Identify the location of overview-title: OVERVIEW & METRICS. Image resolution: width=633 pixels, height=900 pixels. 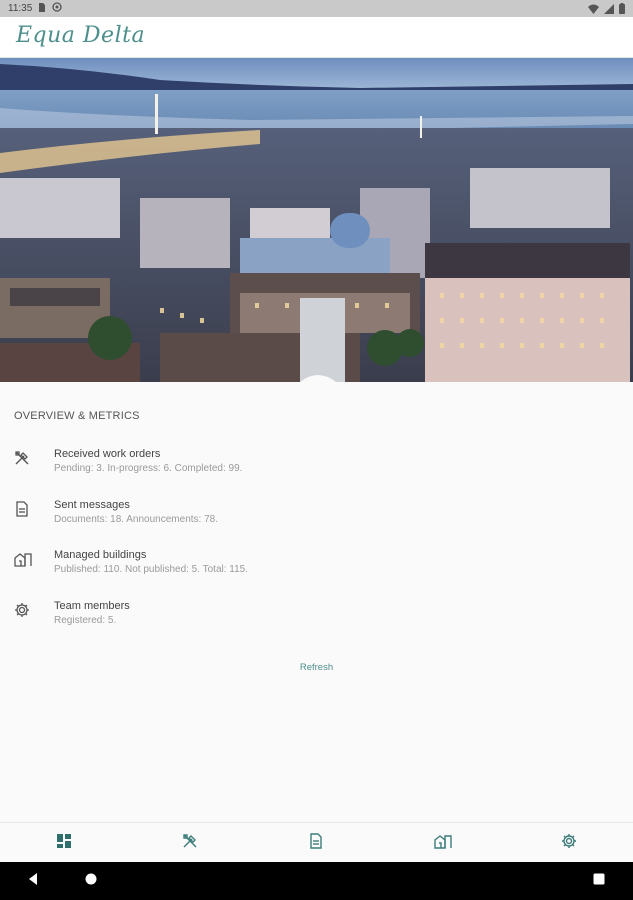
(77, 416).